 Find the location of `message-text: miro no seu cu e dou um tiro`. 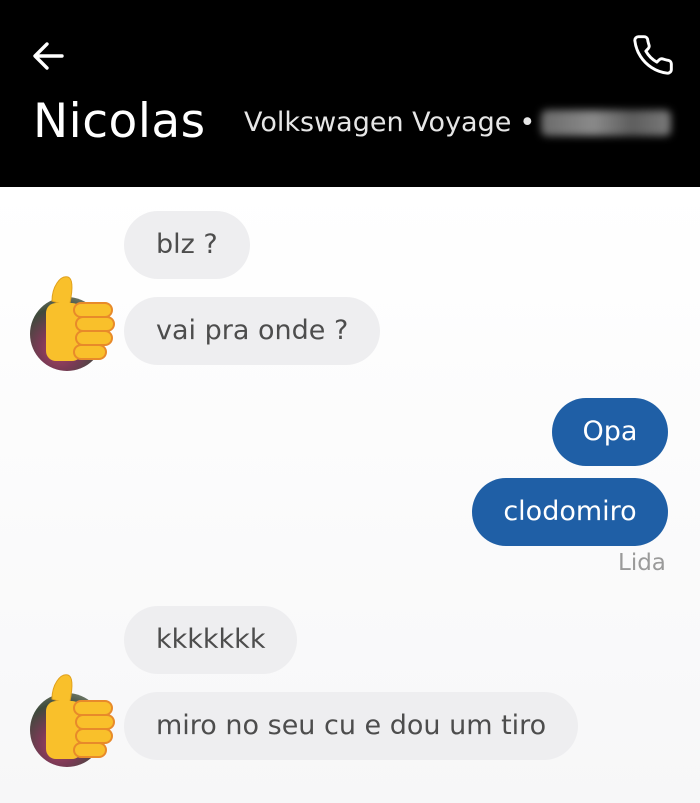

message-text: miro no seu cu e dou um tiro is located at coordinates (351, 725).